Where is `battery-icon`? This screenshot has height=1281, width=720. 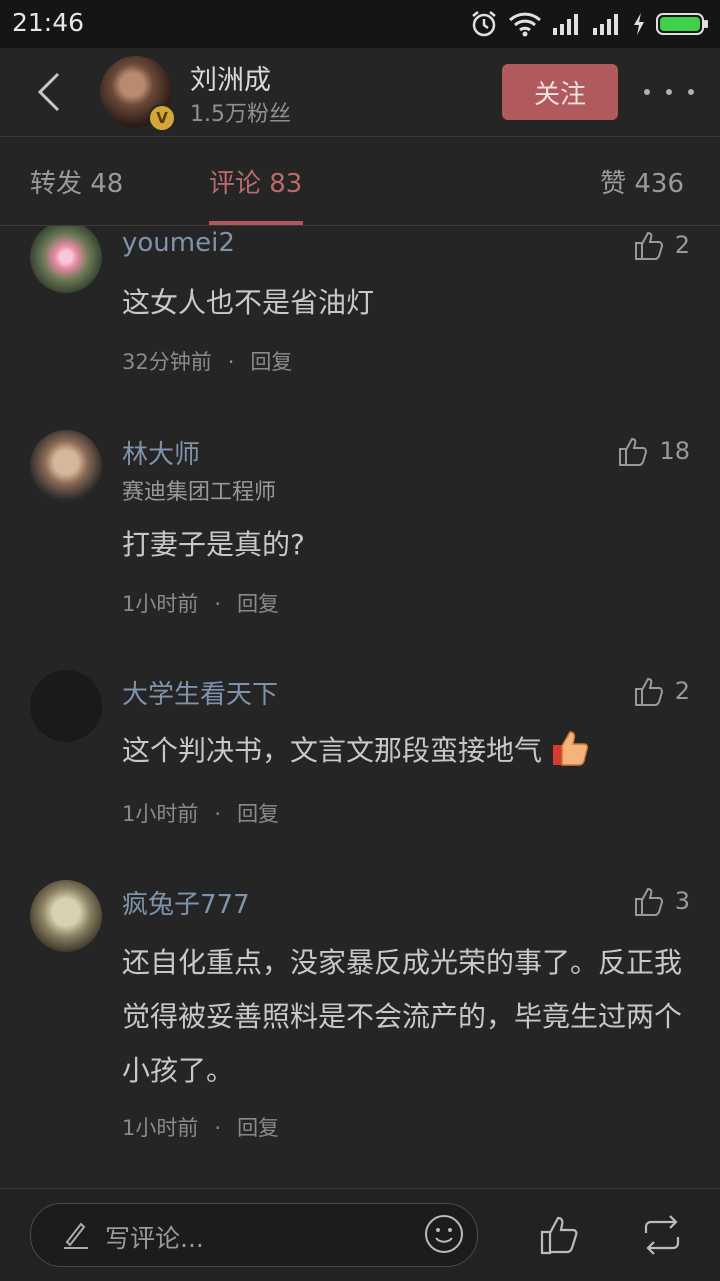 battery-icon is located at coordinates (682, 24).